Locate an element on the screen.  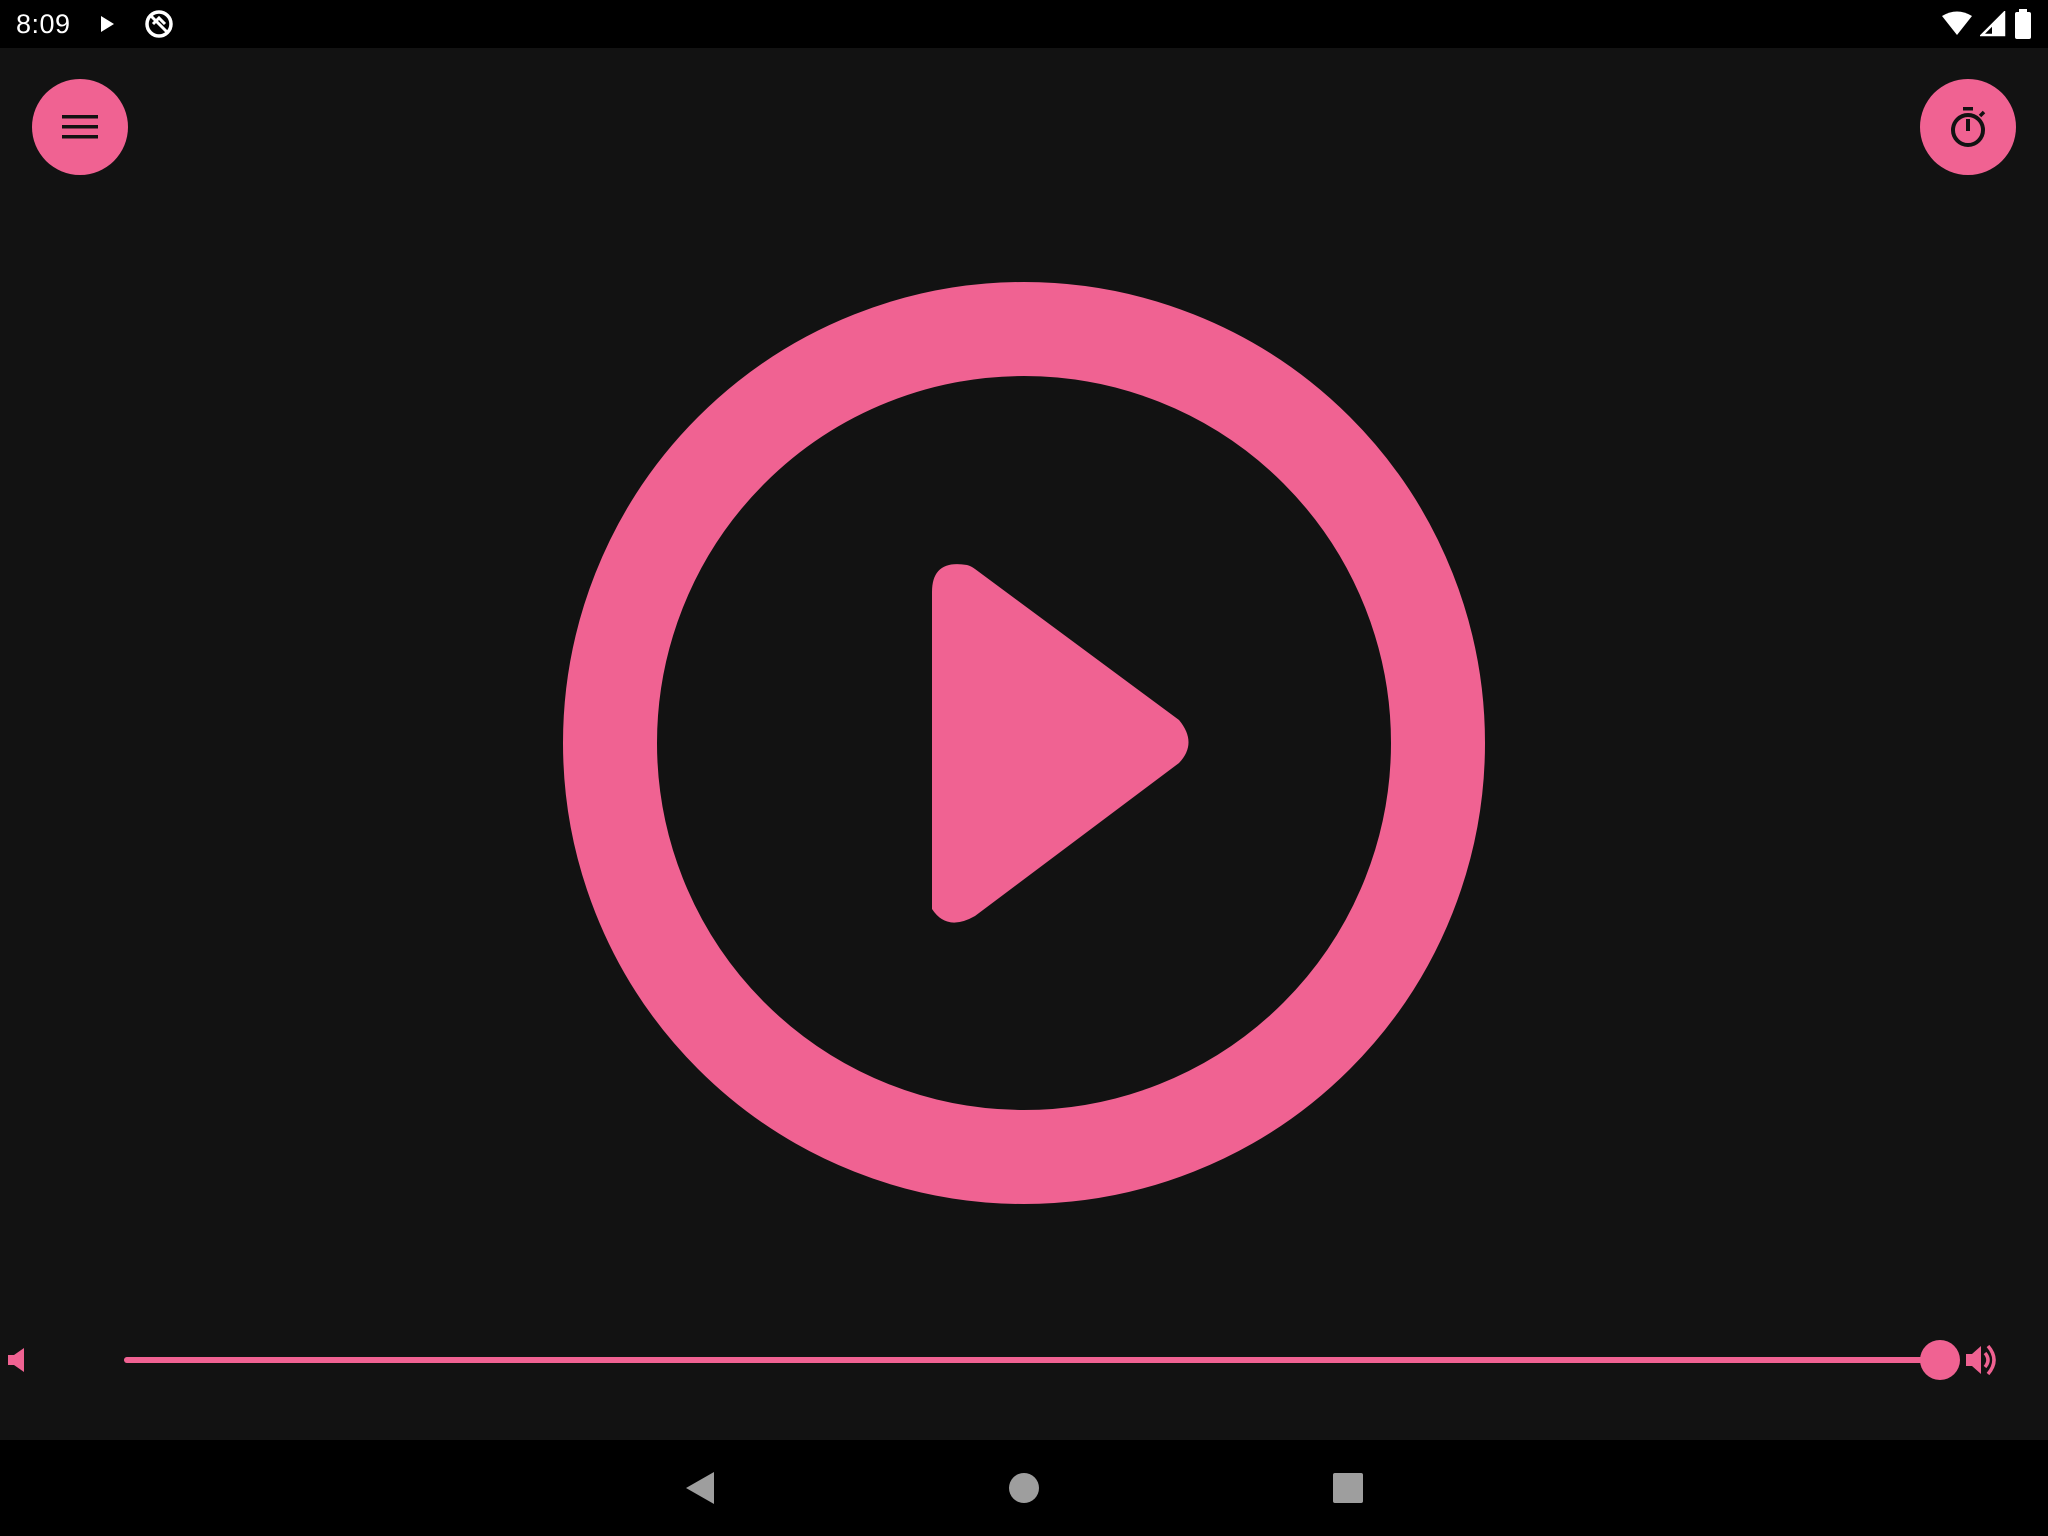
status-right is located at coordinates (1987, 24).